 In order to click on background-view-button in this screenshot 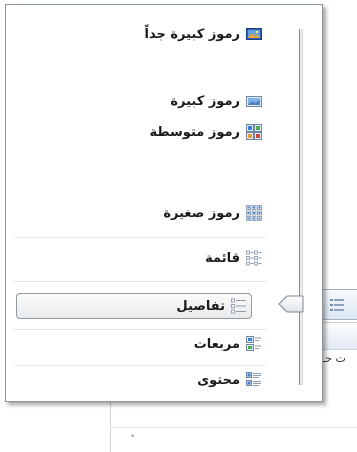, I will do `click(339, 304)`.